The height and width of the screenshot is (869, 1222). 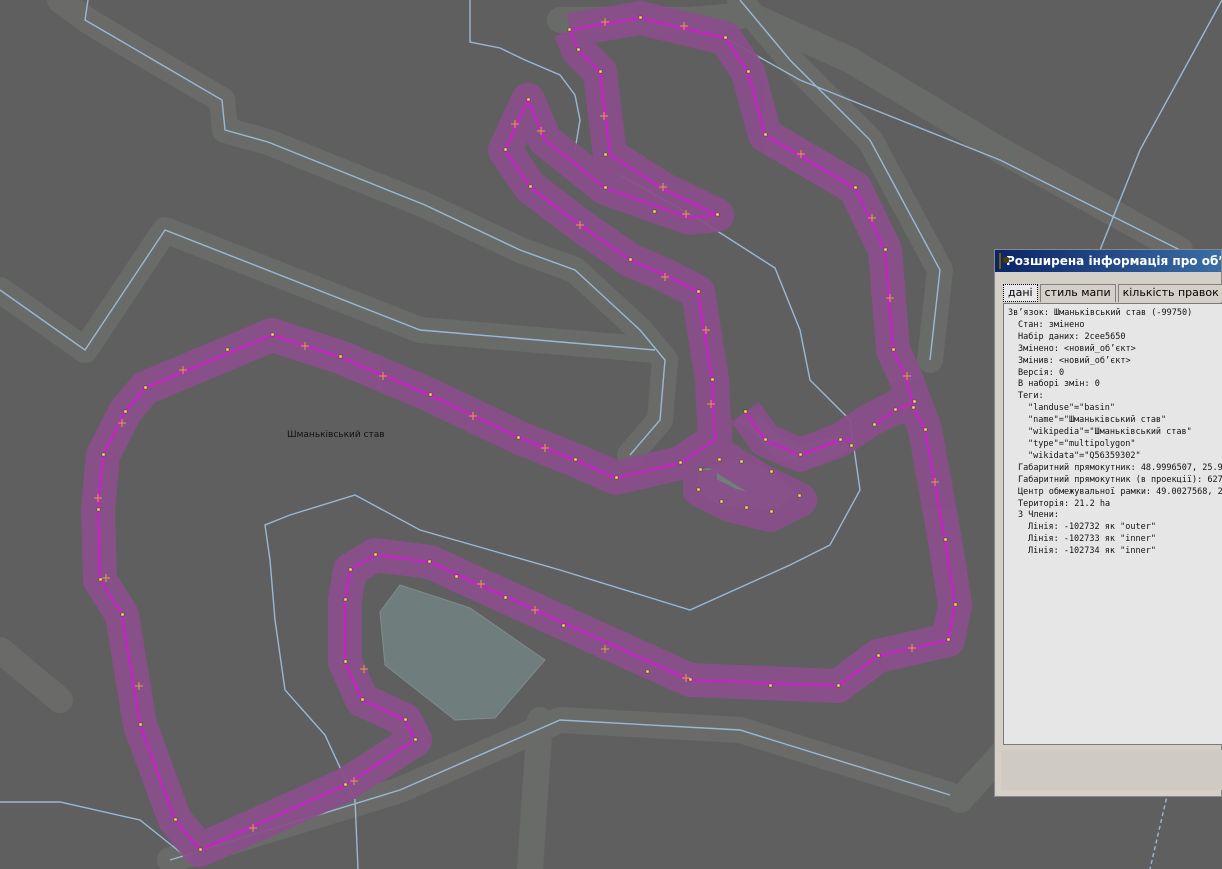 What do you see at coordinates (1084, 455) in the screenshot?
I see `tag-wikidata: "wikidata"="Q56359302"` at bounding box center [1084, 455].